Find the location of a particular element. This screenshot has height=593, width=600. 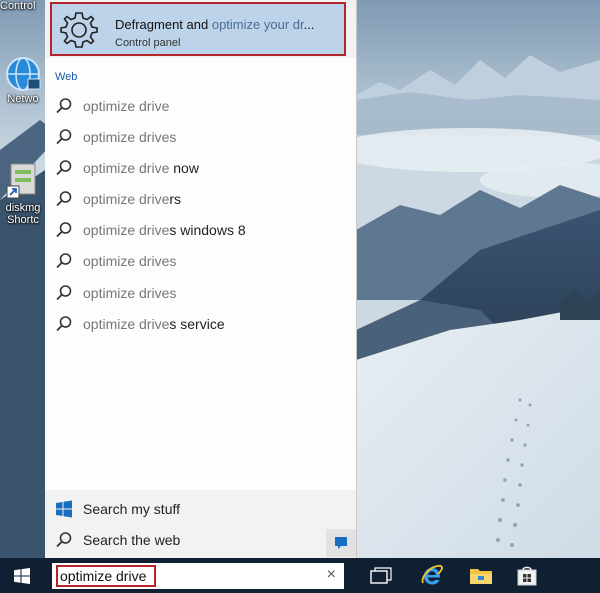

web-section-header: Web is located at coordinates (66, 77).